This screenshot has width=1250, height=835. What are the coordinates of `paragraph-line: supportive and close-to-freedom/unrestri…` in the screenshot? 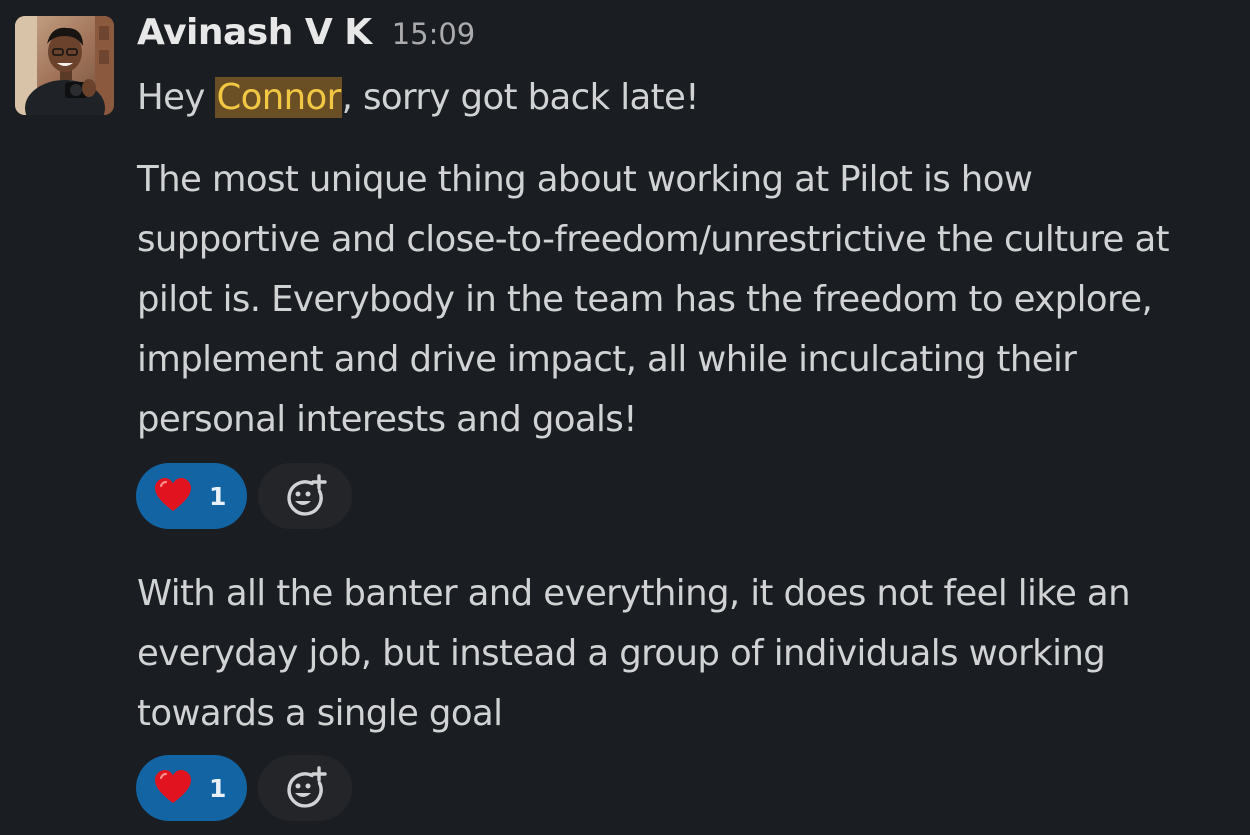 It's located at (653, 239).